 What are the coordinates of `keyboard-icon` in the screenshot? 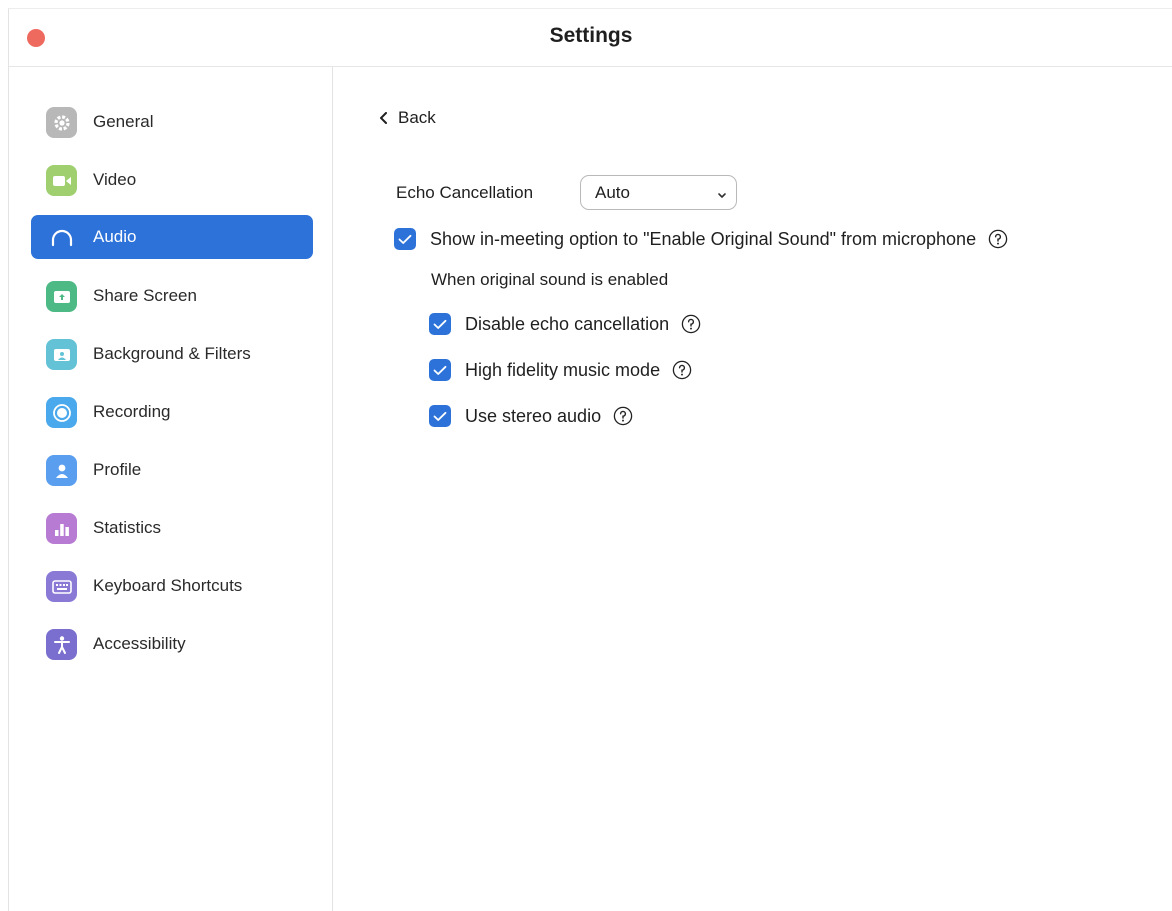 It's located at (61, 586).